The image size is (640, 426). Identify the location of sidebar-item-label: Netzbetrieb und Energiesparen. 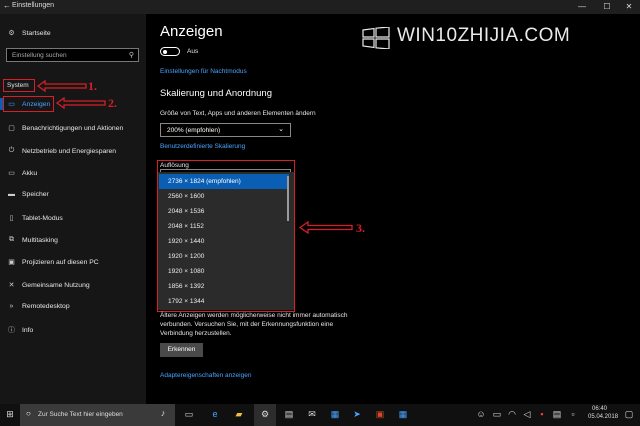
(69, 151).